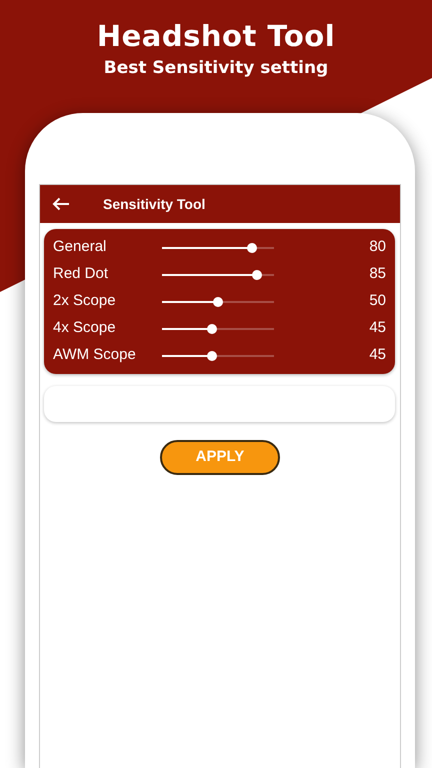 The image size is (432, 768). Describe the element at coordinates (377, 247) in the screenshot. I see `setting-value: 80` at that location.